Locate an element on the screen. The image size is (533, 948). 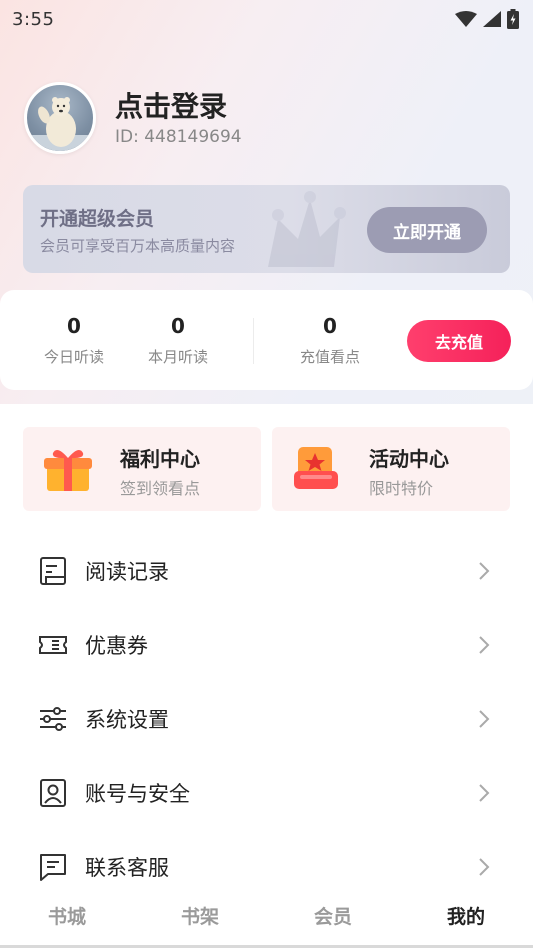
vip-open-button: 立即开通 is located at coordinates (427, 230).